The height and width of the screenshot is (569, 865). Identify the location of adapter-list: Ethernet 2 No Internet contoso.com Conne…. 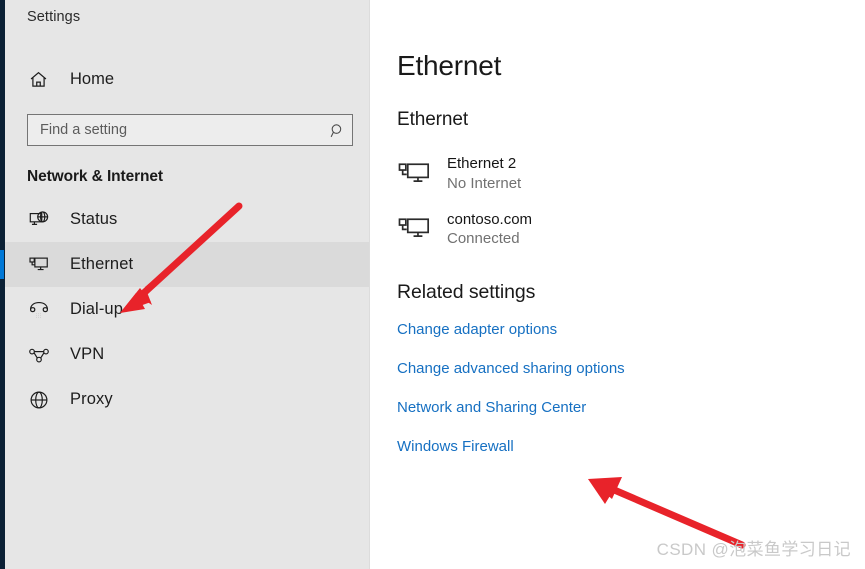
(631, 201).